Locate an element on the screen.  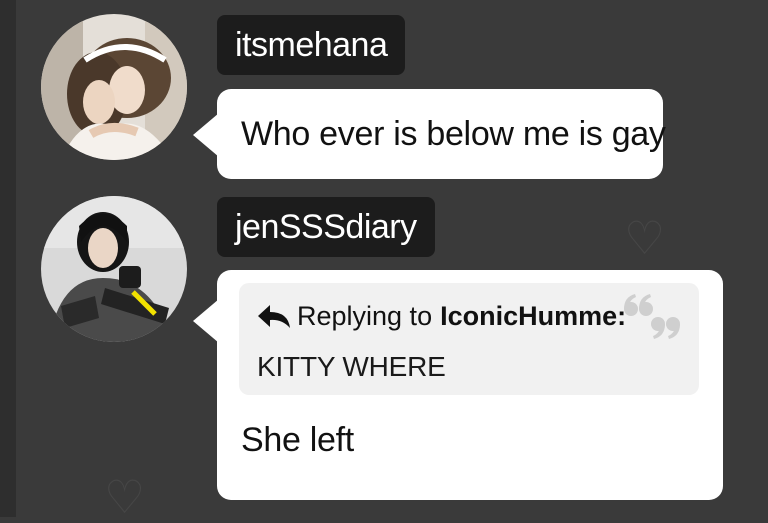
reply-prefix: Replying to is located at coordinates (365, 316).